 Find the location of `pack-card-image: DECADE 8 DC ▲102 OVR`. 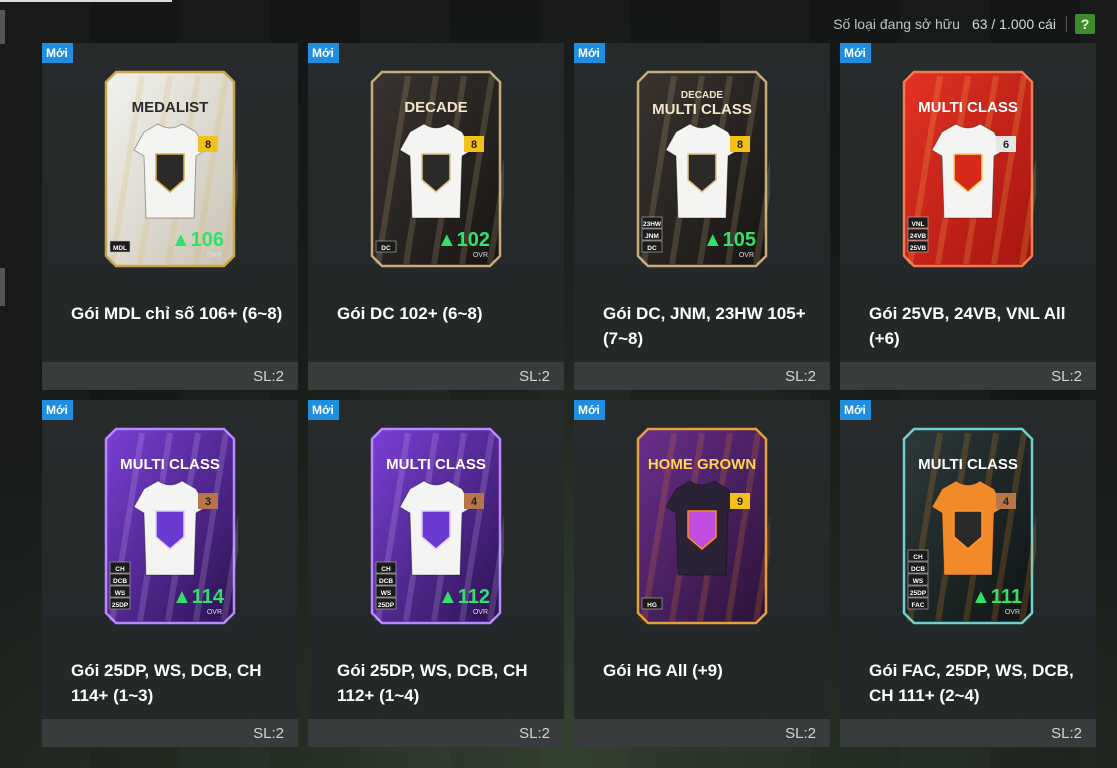

pack-card-image: DECADE 8 DC ▲102 OVR is located at coordinates (436, 169).